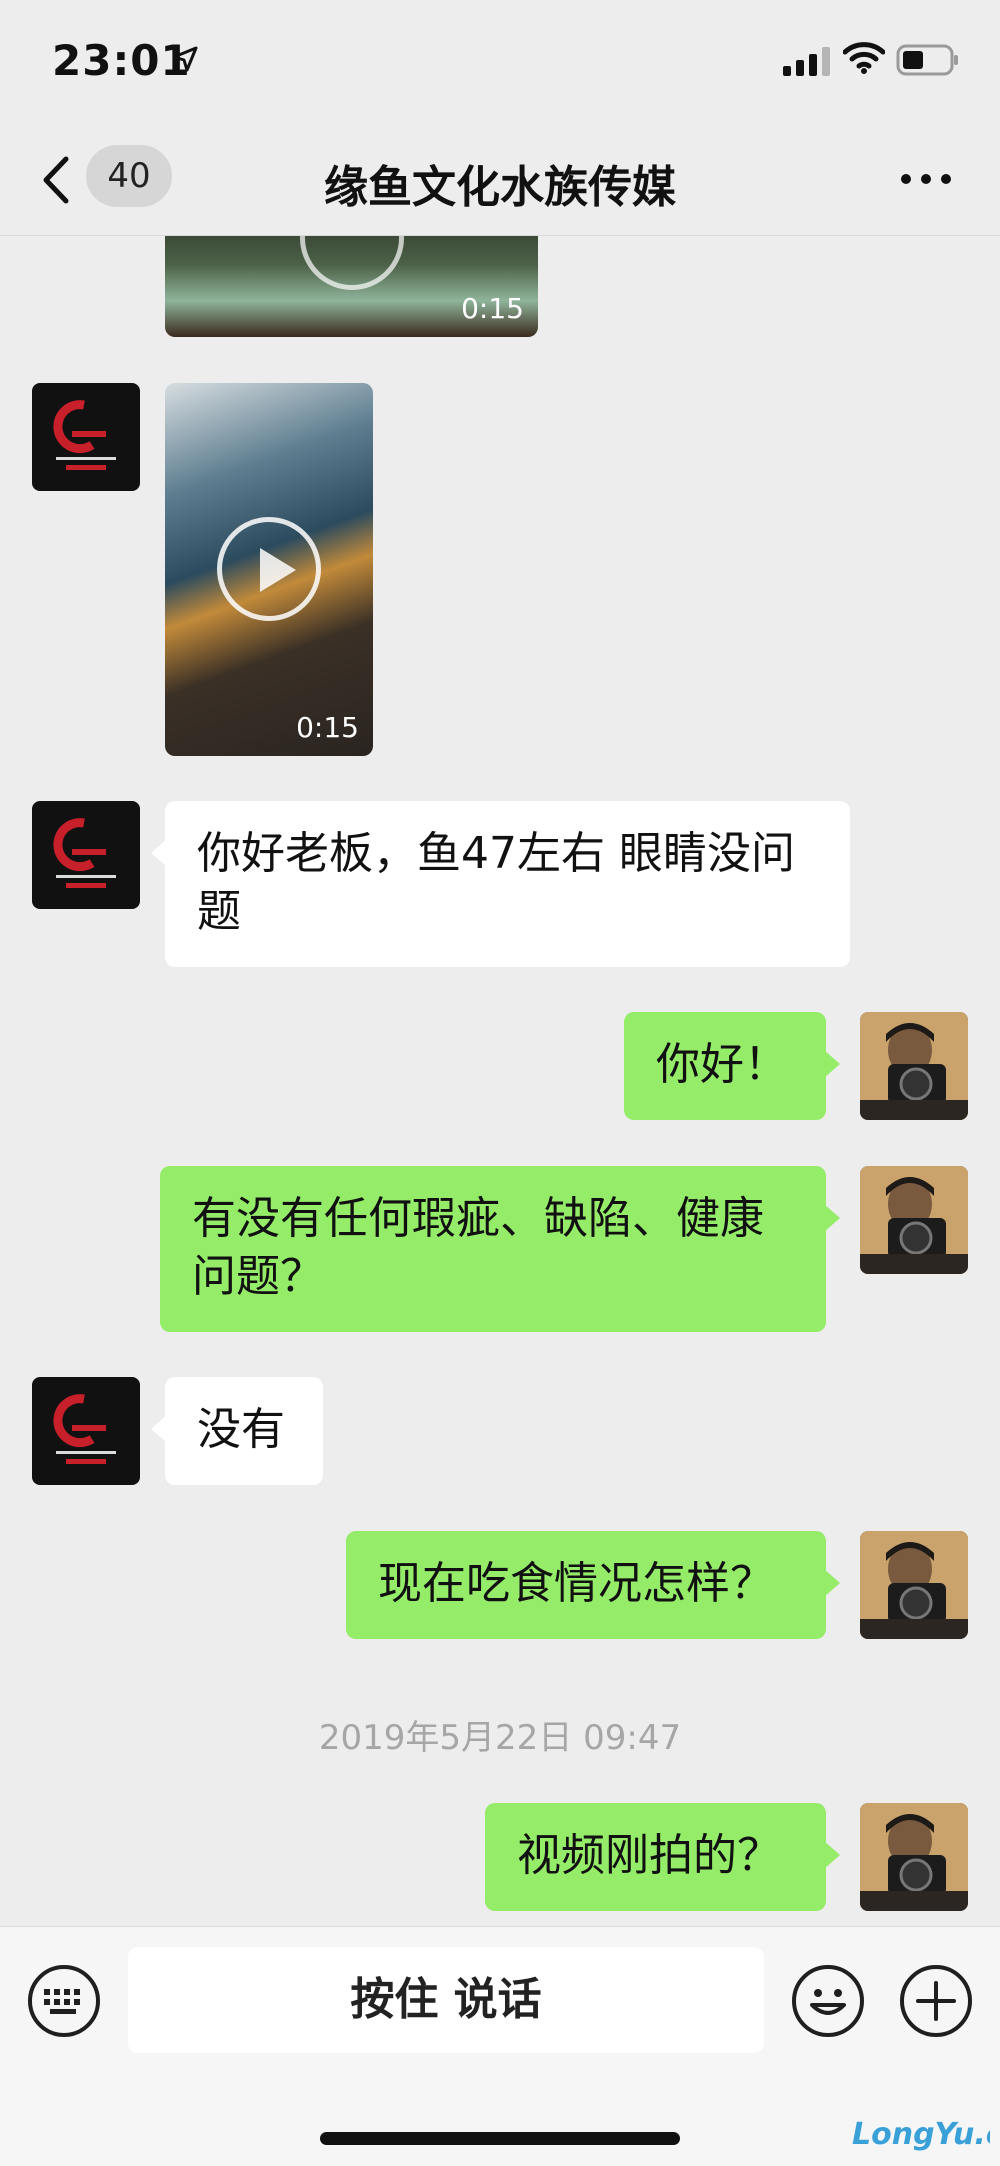 The width and height of the screenshot is (1000, 2166). Describe the element at coordinates (662, 1857) in the screenshot. I see `outgoing-message: 视频刚拍的？` at that location.